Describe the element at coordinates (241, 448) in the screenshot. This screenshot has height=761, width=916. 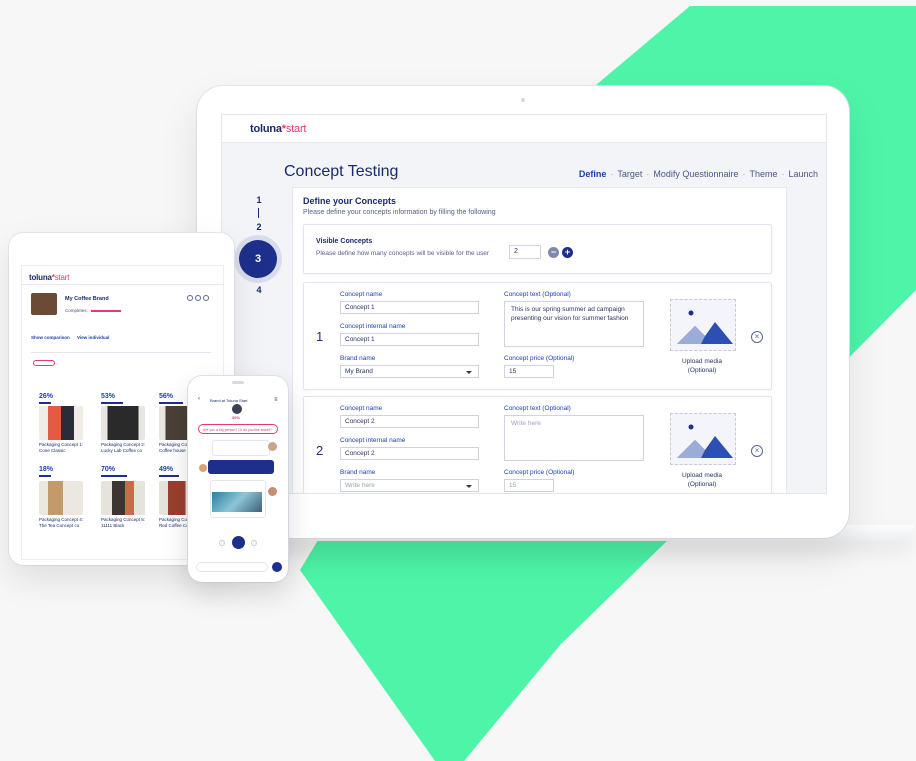
I see `answer-bubble` at that location.